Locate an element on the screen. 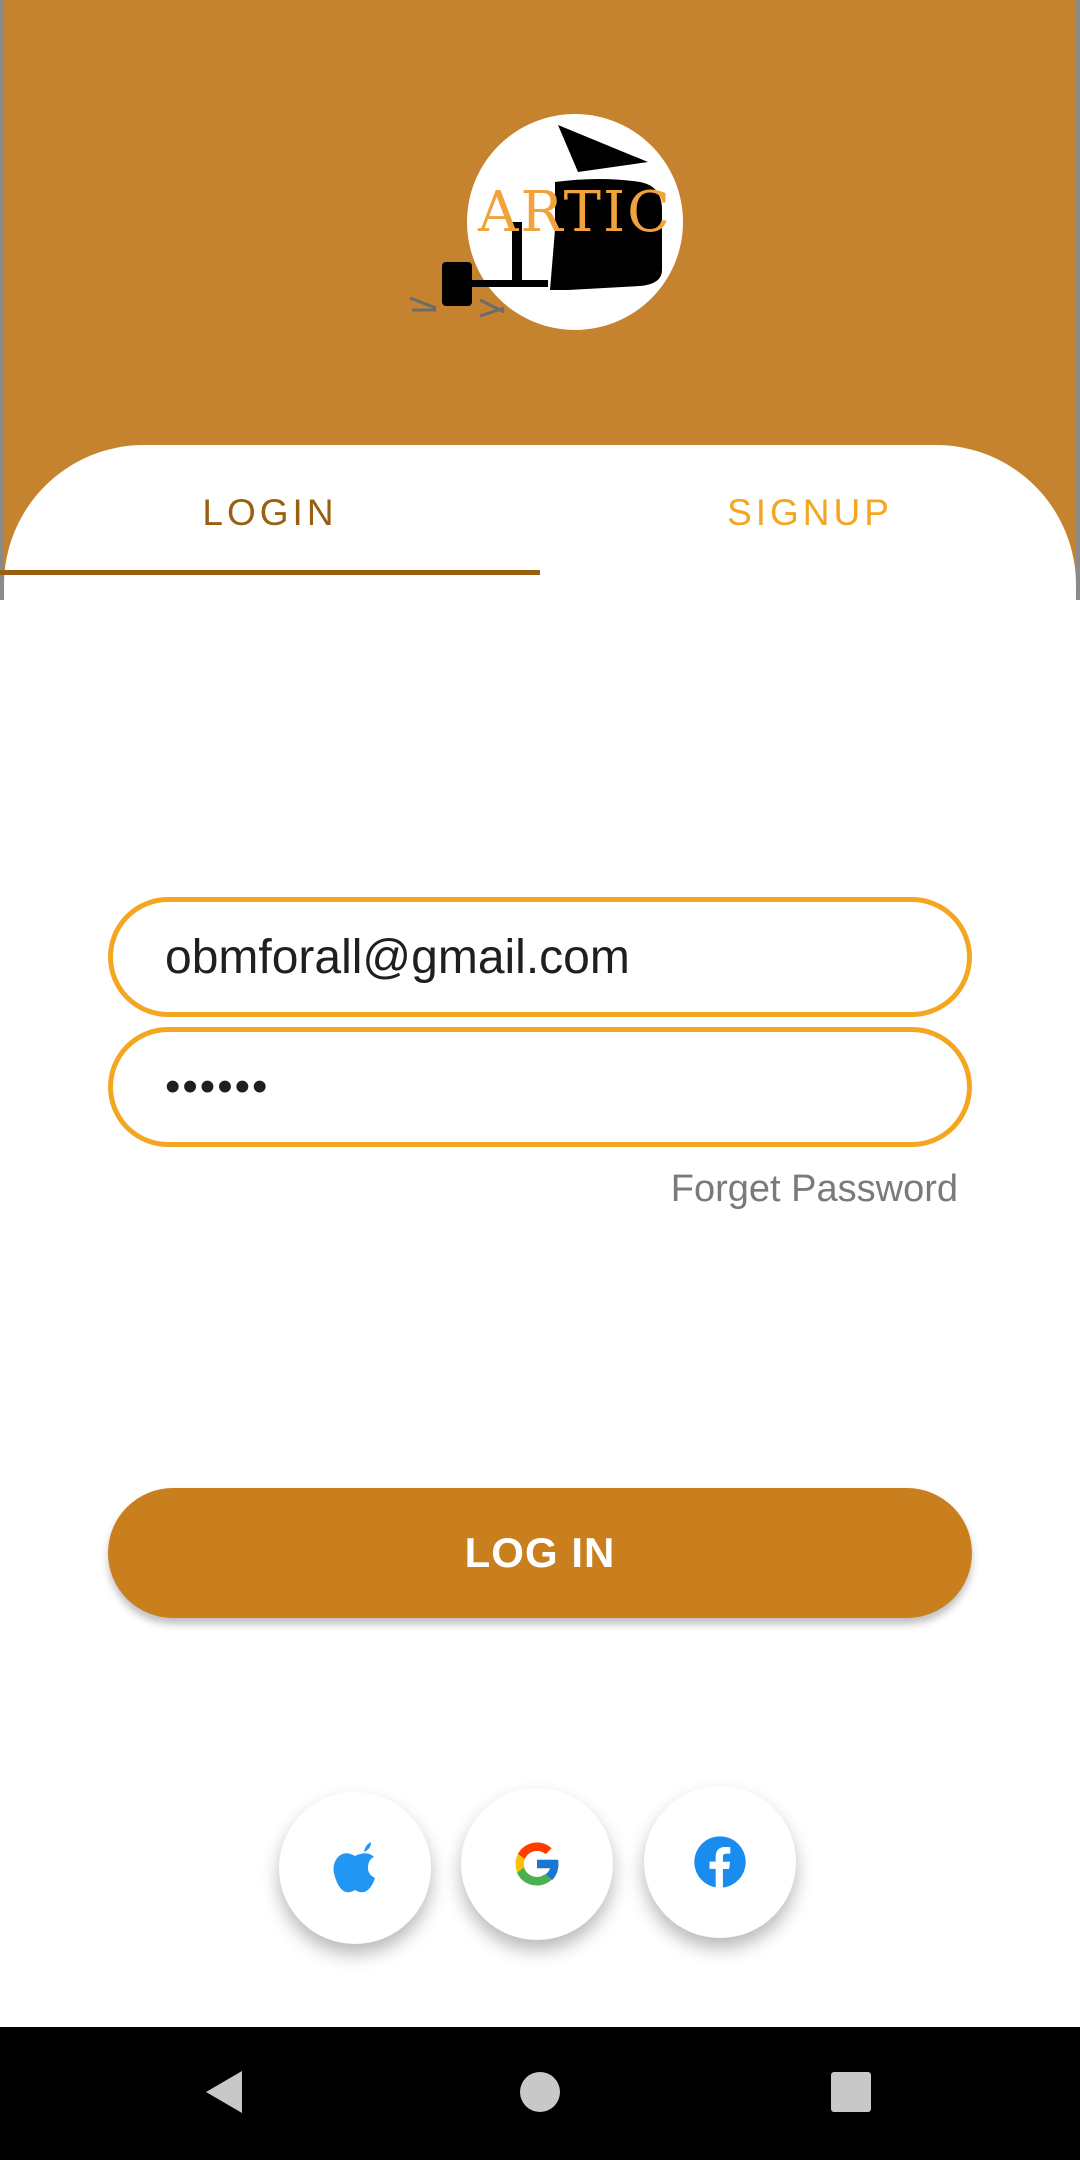 The height and width of the screenshot is (2160, 1080). recents-button is located at coordinates (851, 2092).